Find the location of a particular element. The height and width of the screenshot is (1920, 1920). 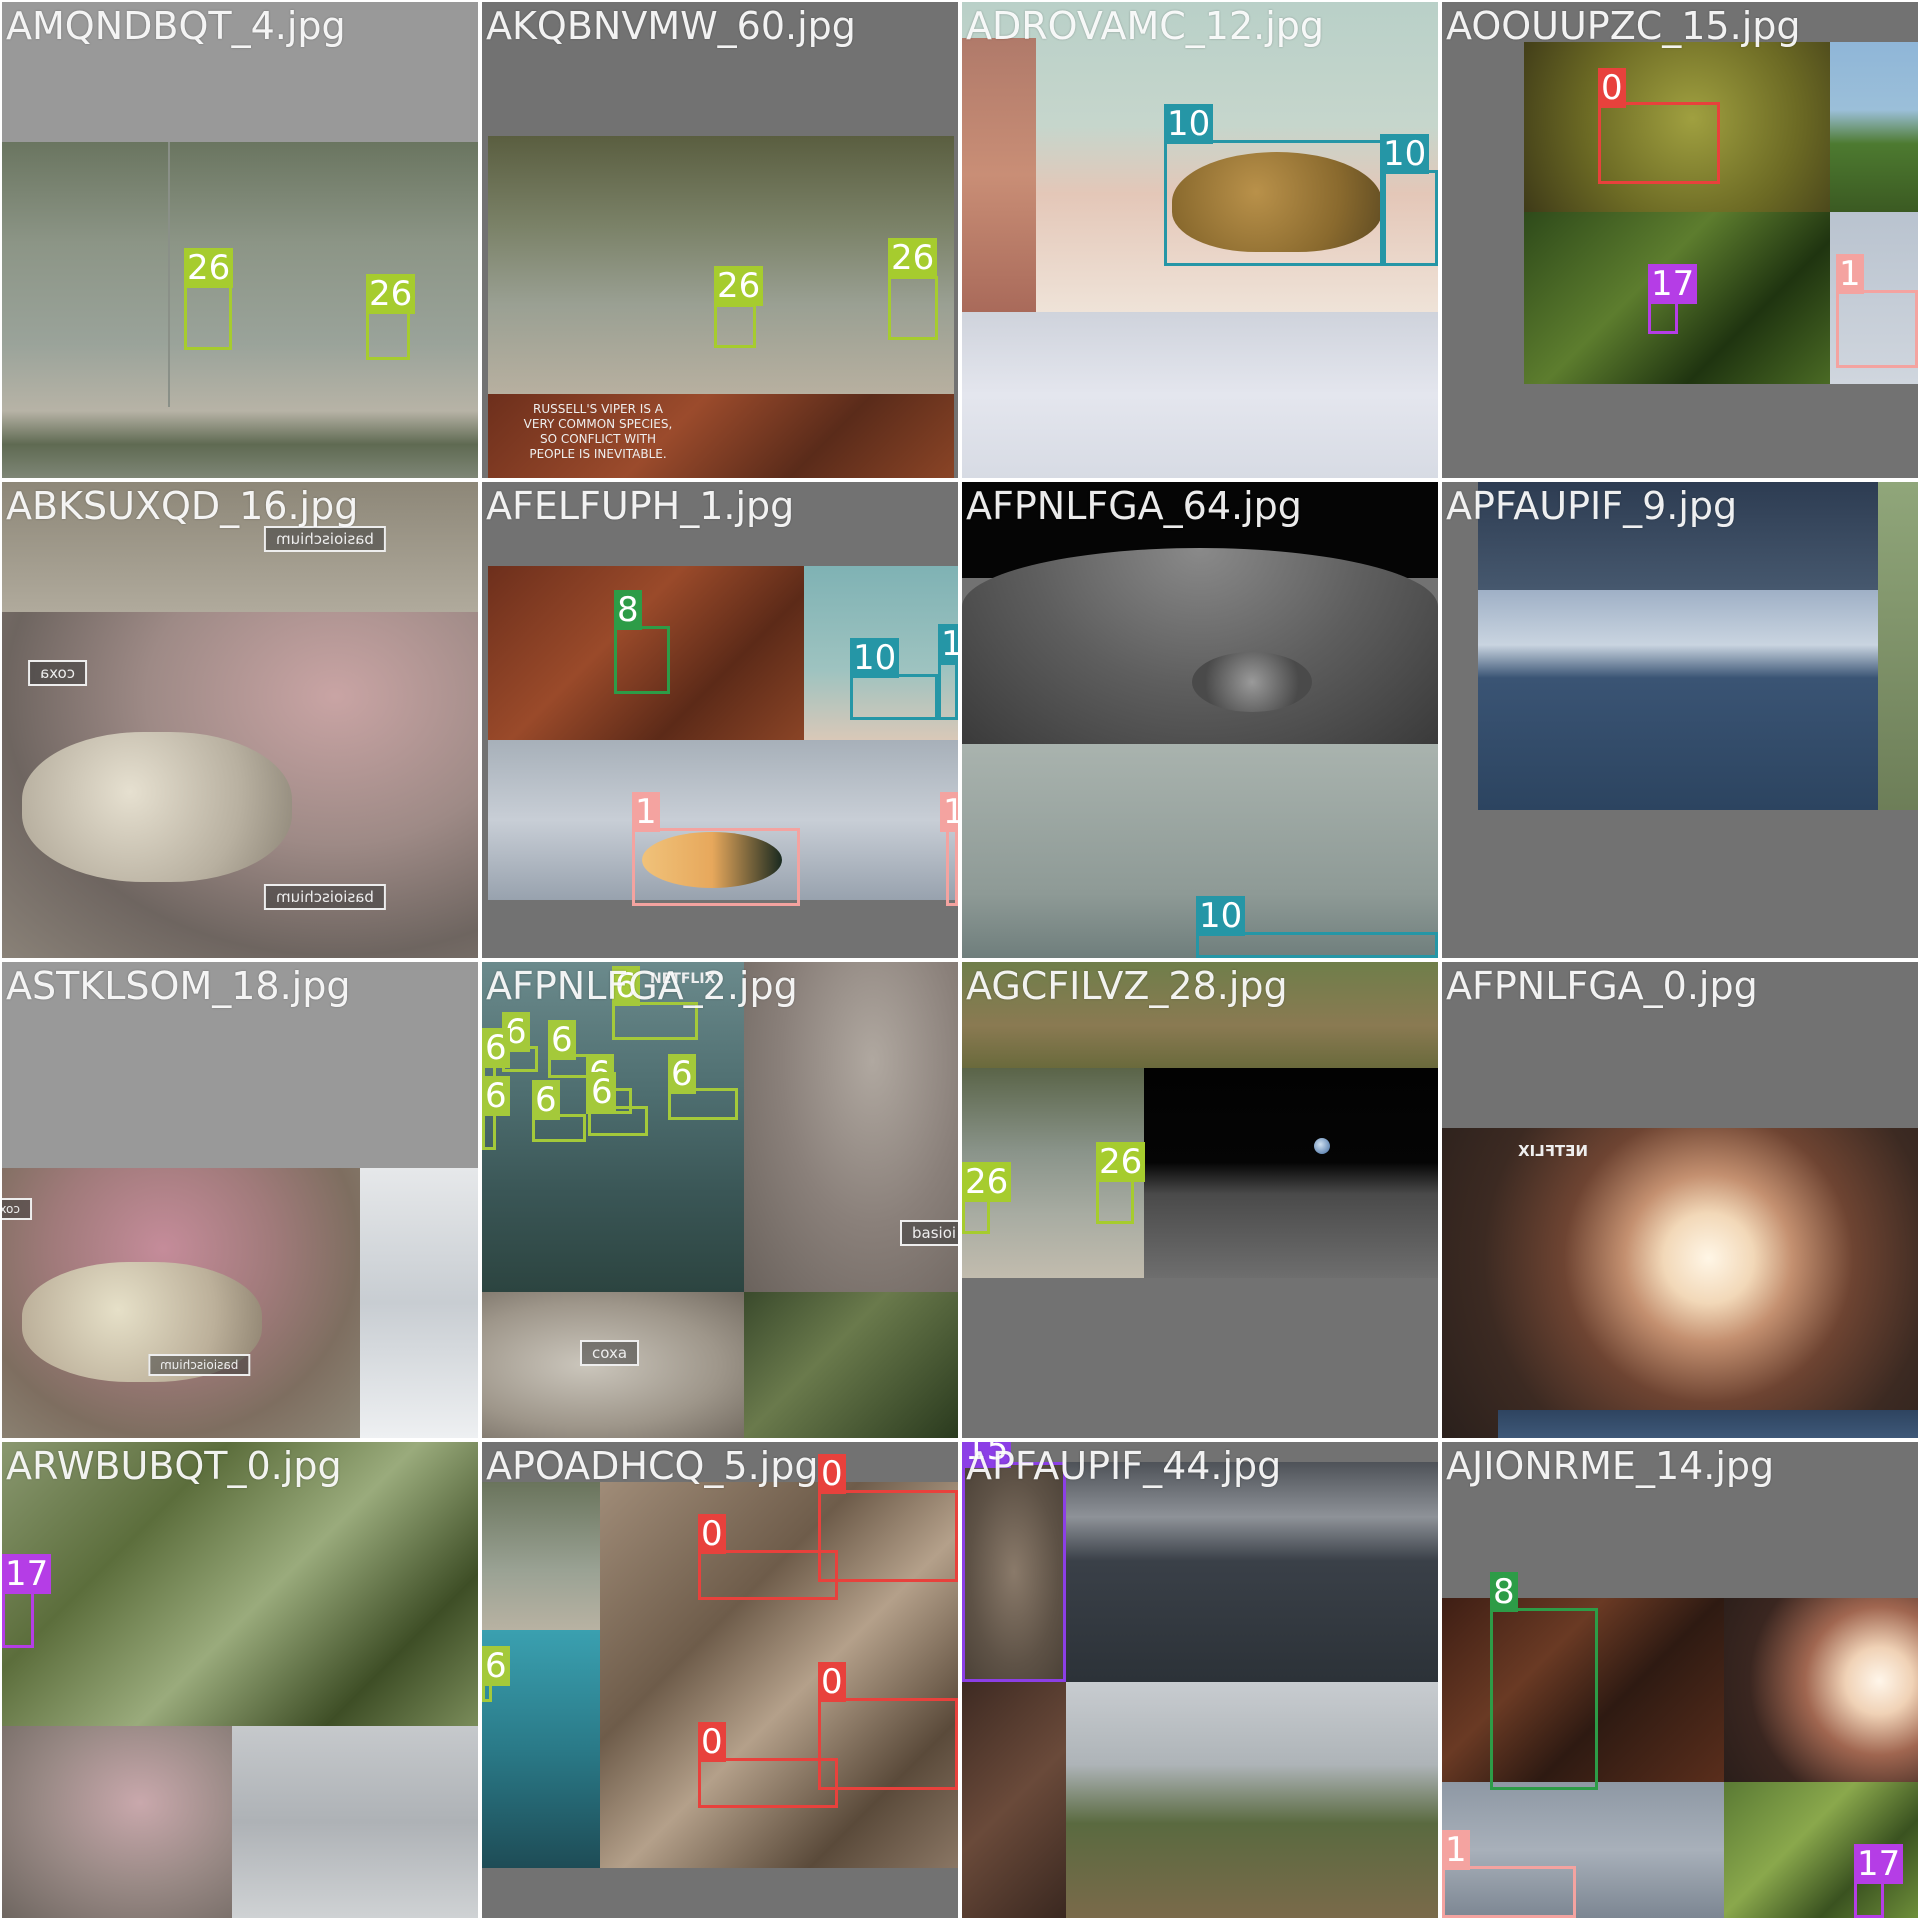

tile-13: ARWBUBQT_0.jpg 17 is located at coordinates (240, 1680).